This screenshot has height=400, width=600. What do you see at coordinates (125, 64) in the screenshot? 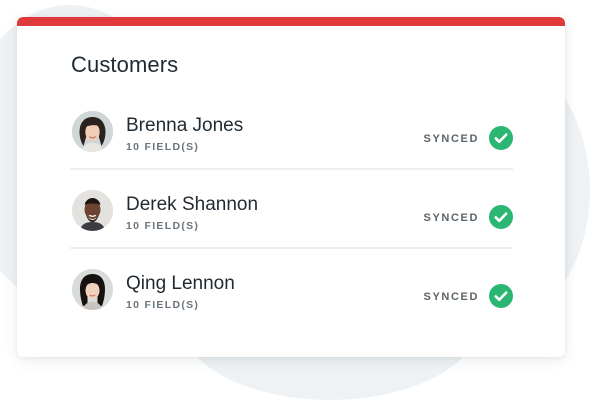
I see `card-title: Customers` at bounding box center [125, 64].